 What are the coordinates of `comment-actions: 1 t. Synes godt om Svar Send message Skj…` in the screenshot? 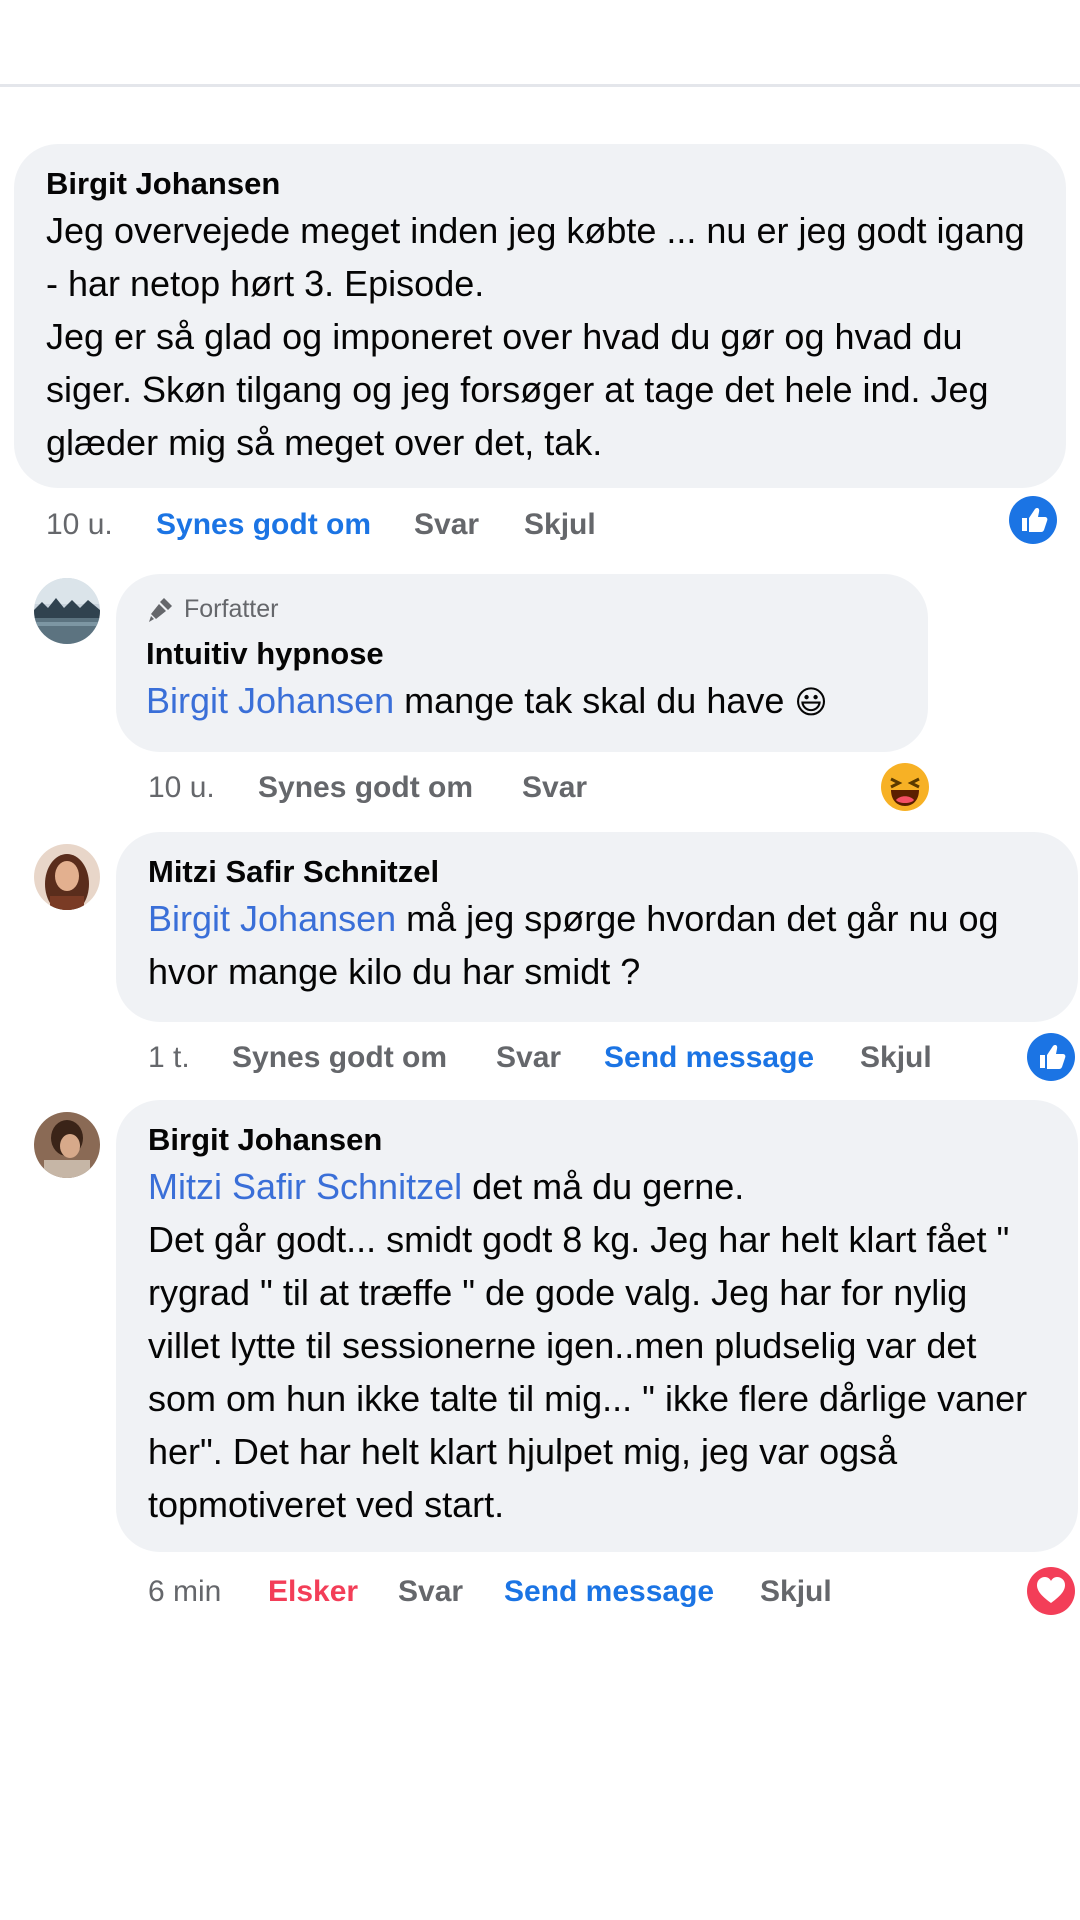 It's located at (573, 1058).